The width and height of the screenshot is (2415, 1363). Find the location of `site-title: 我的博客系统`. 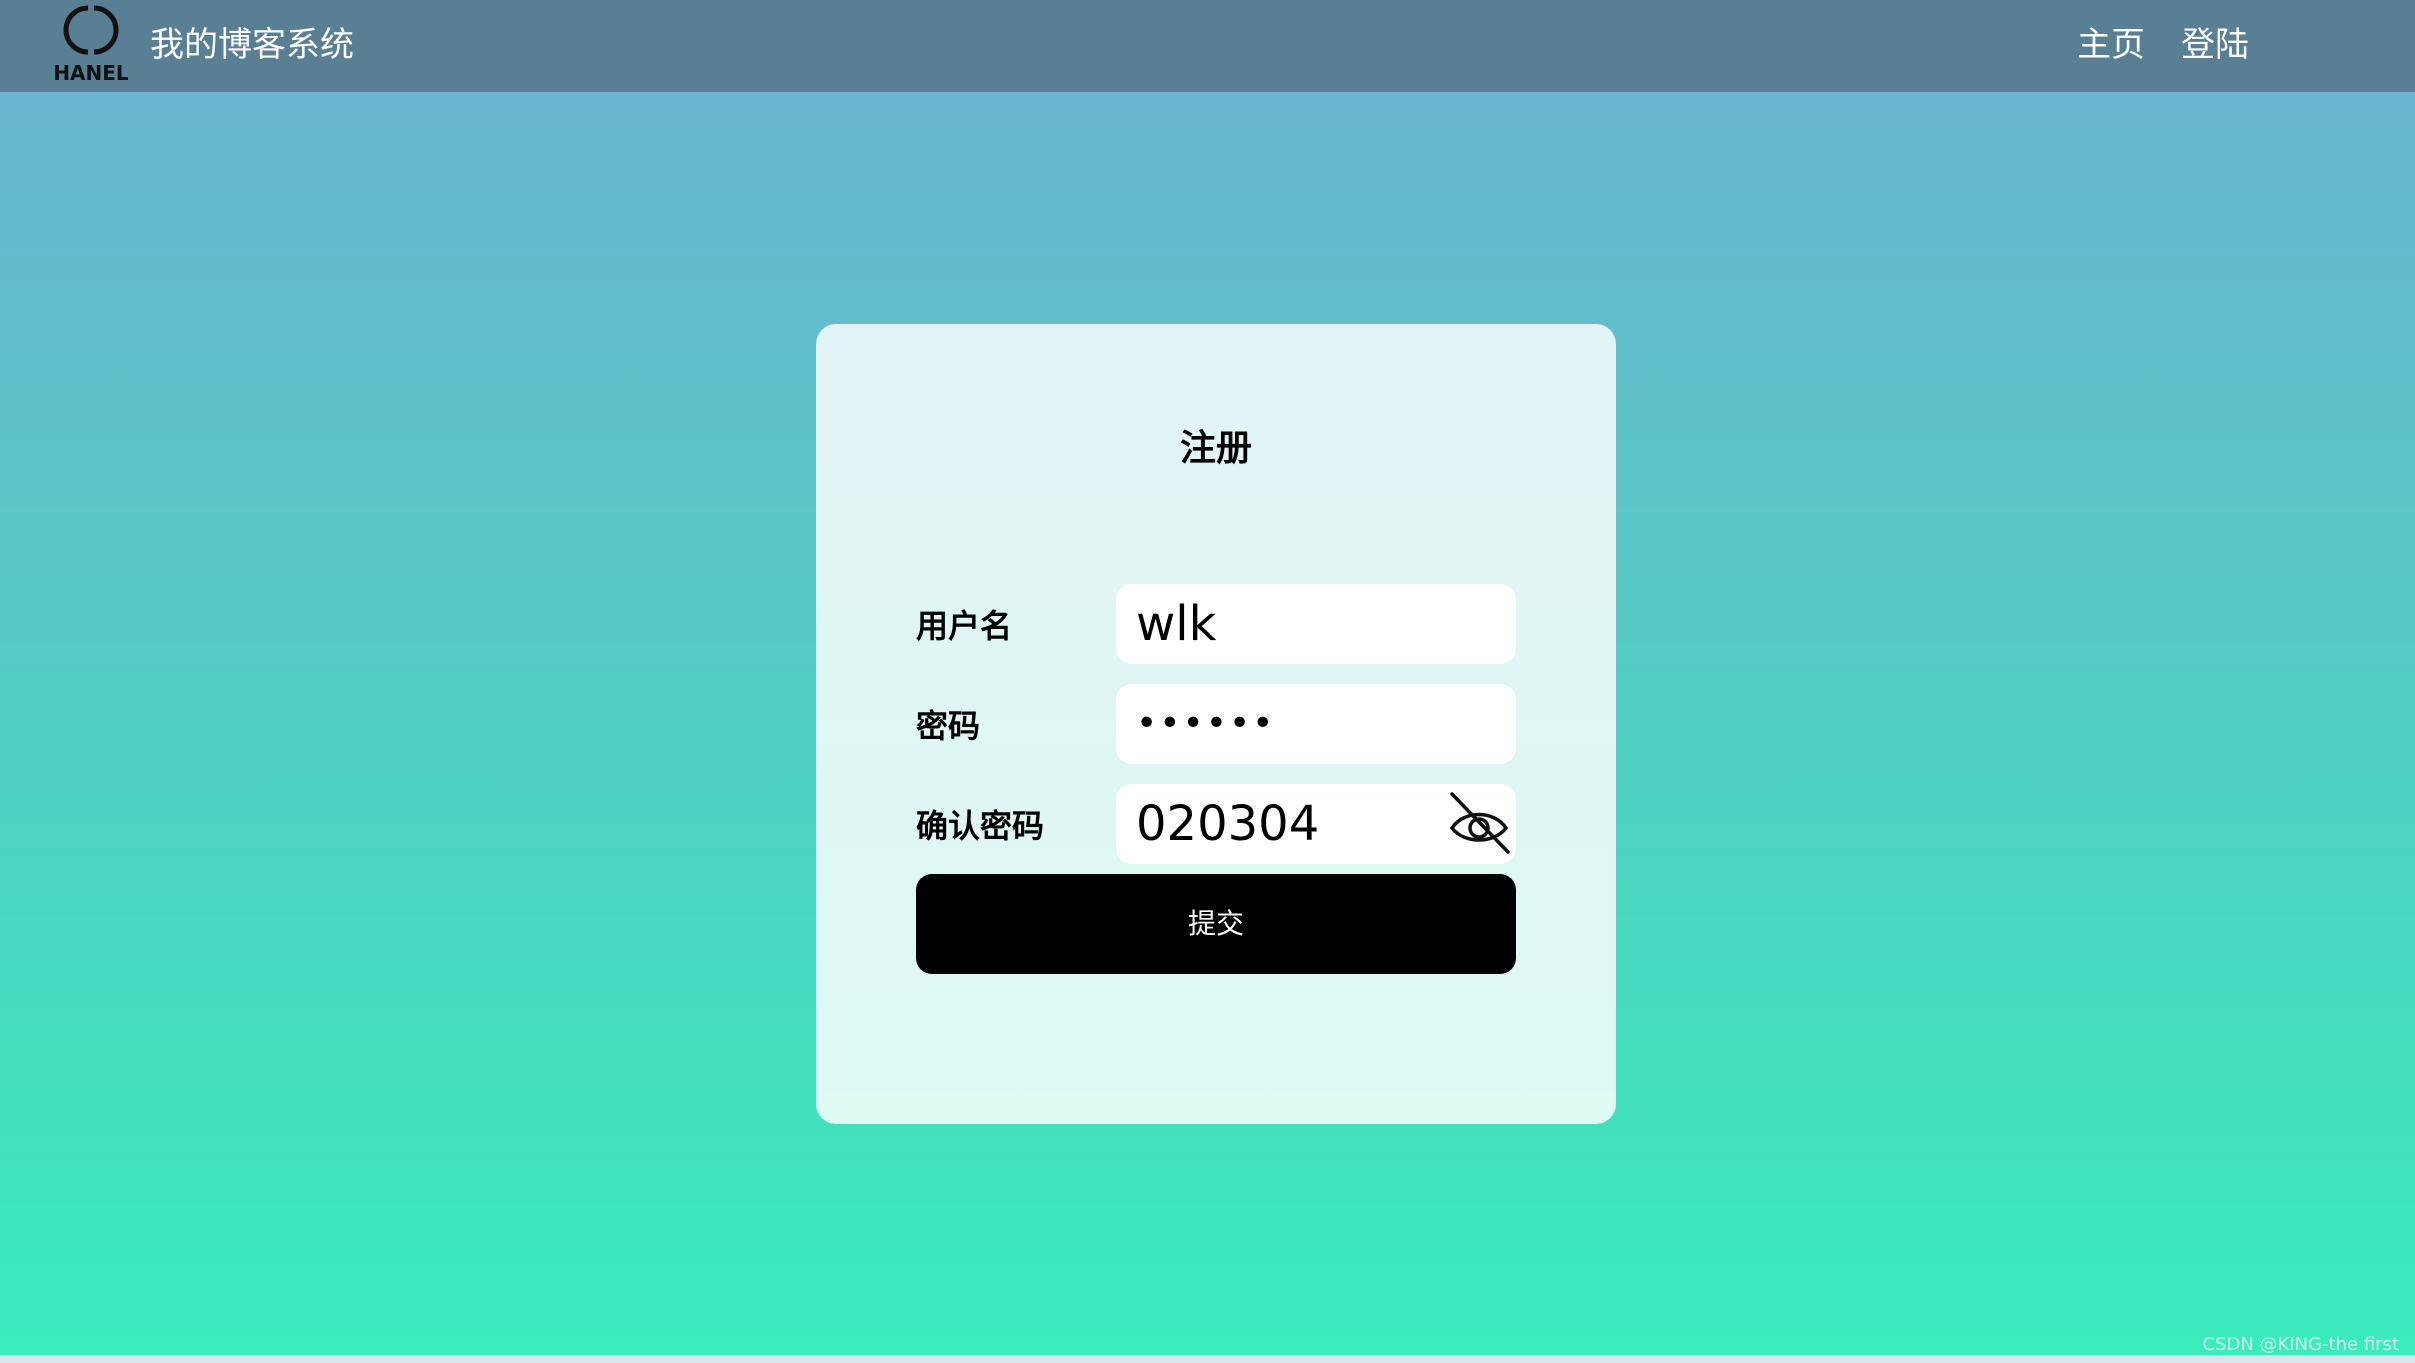

site-title: 我的博客系统 is located at coordinates (252, 45).